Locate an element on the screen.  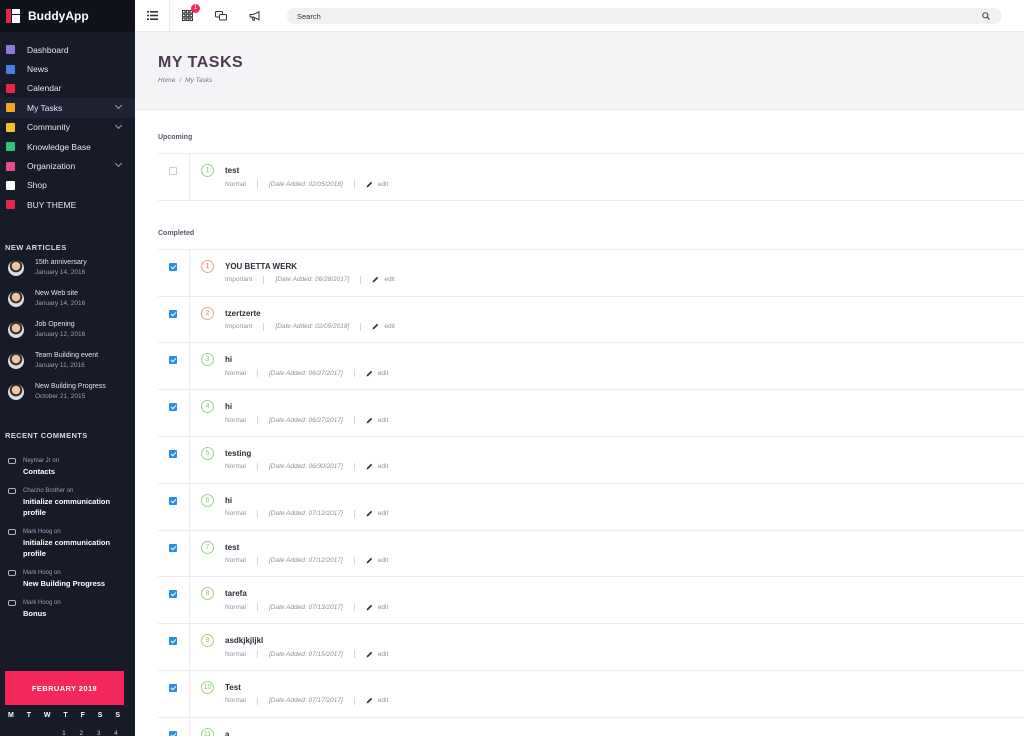
article-title: 15th anniversary is located at coordinates (61, 263).